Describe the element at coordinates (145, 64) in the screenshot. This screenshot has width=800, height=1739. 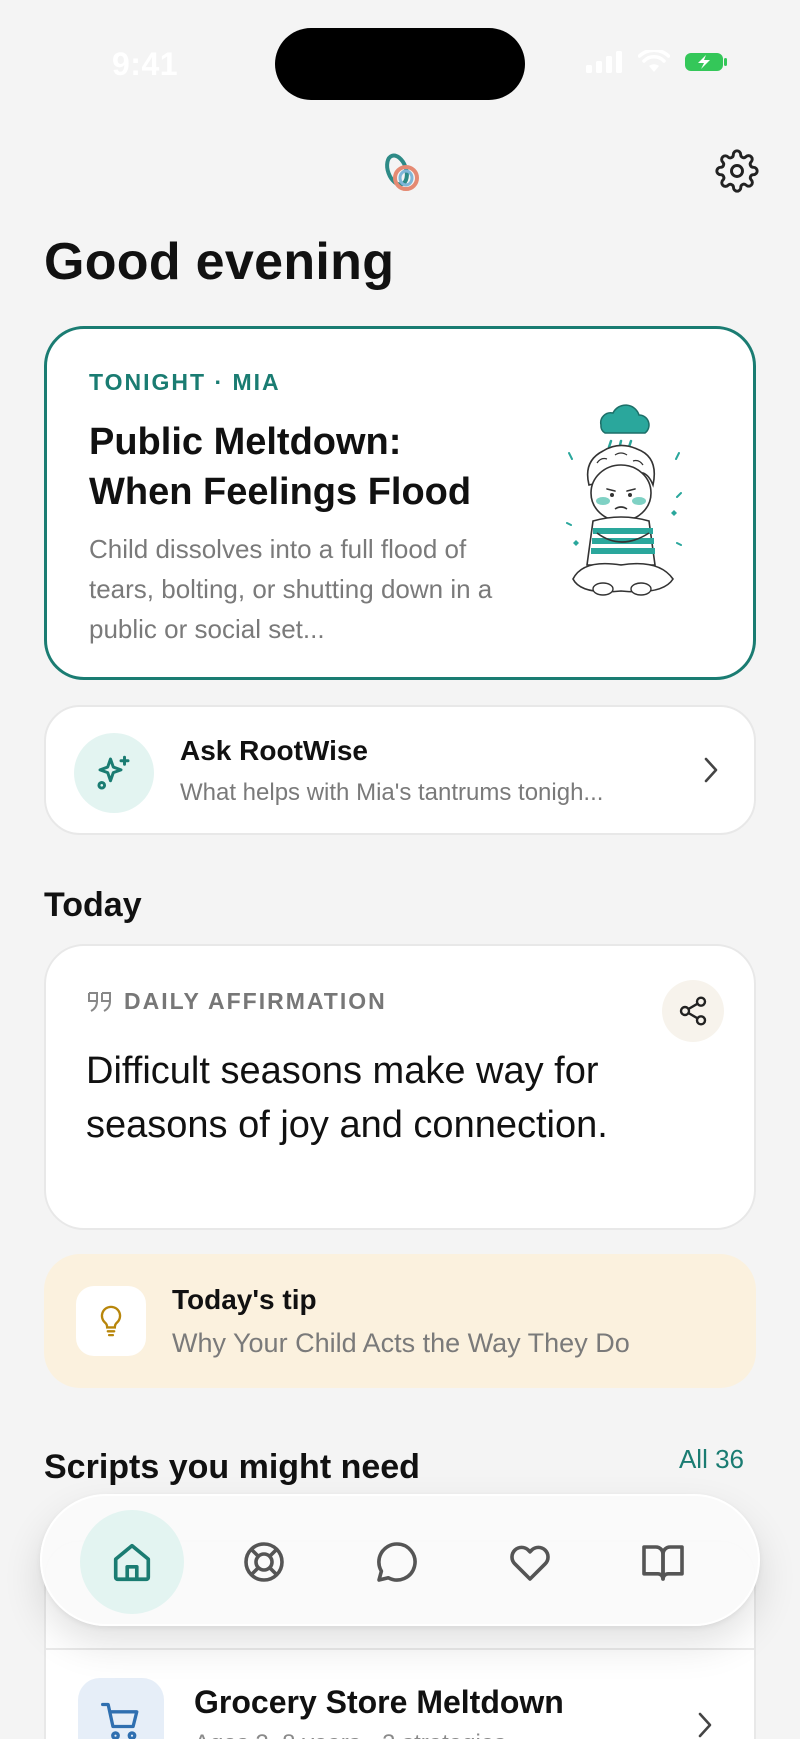
I see `status-time: 9:41` at that location.